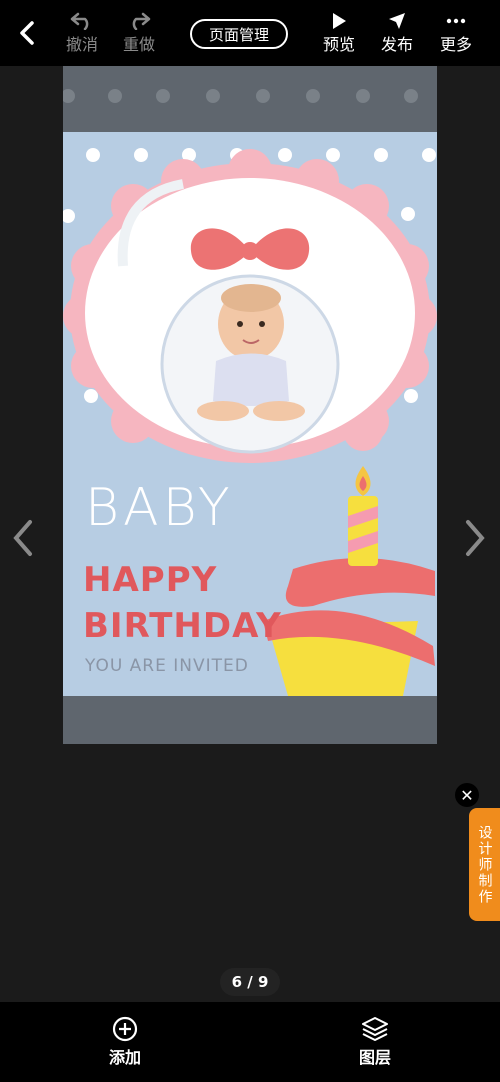  What do you see at coordinates (167, 666) in the screenshot?
I see `card-subtext: YOU ARE INVITED` at bounding box center [167, 666].